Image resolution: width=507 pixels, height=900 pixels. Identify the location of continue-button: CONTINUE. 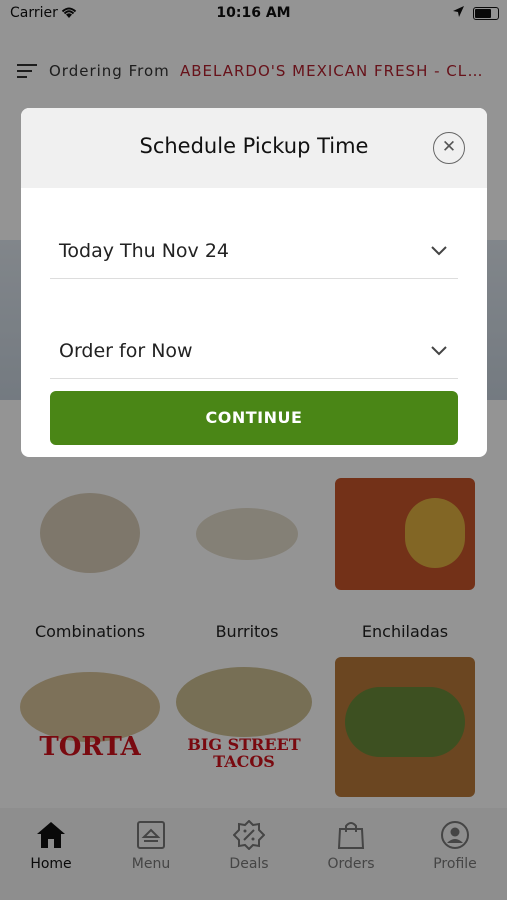
(254, 418).